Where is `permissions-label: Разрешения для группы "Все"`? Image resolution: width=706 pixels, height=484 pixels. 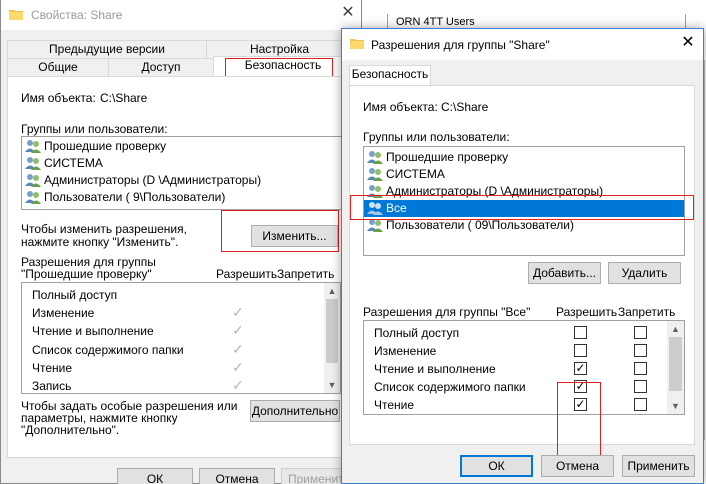
permissions-label: Разрешения для группы "Все" is located at coordinates (447, 312).